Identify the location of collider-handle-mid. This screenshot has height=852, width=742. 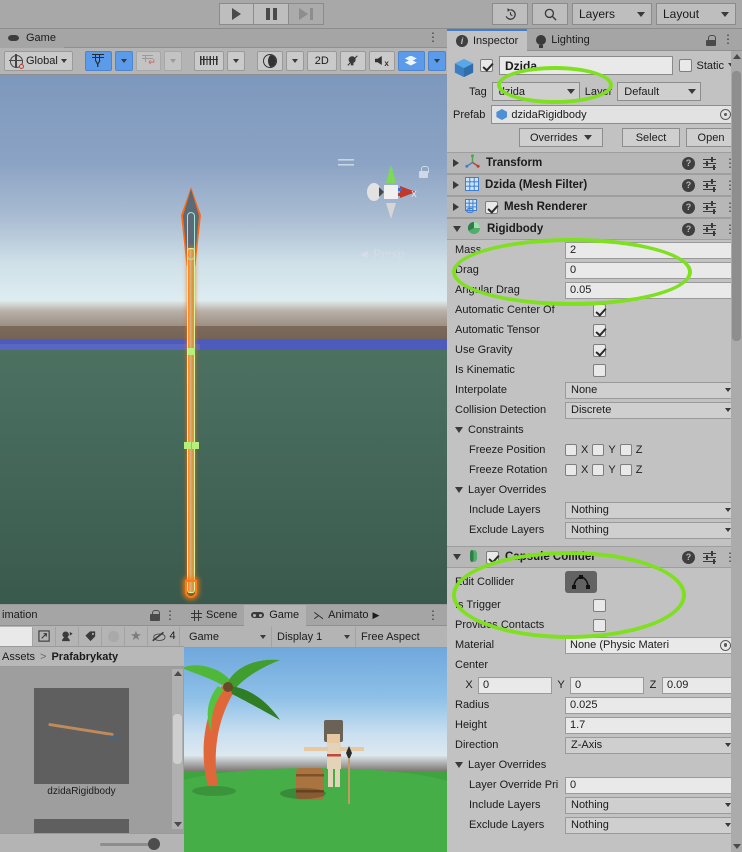
(191, 351).